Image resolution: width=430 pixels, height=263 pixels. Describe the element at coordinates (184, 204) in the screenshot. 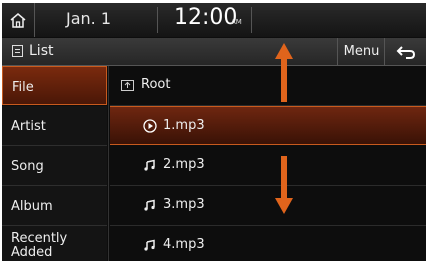

I see `list-item-label: 3.mp3` at that location.